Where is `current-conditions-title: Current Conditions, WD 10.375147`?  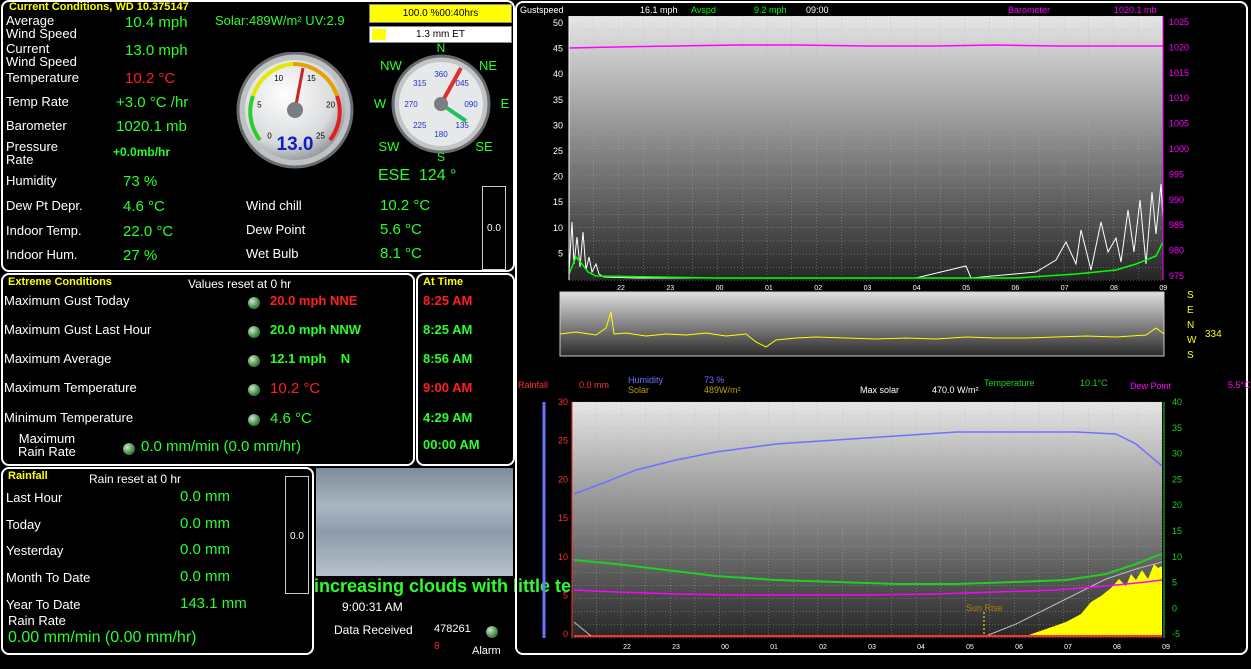 current-conditions-title: Current Conditions, WD 10.375147 is located at coordinates (99, 7).